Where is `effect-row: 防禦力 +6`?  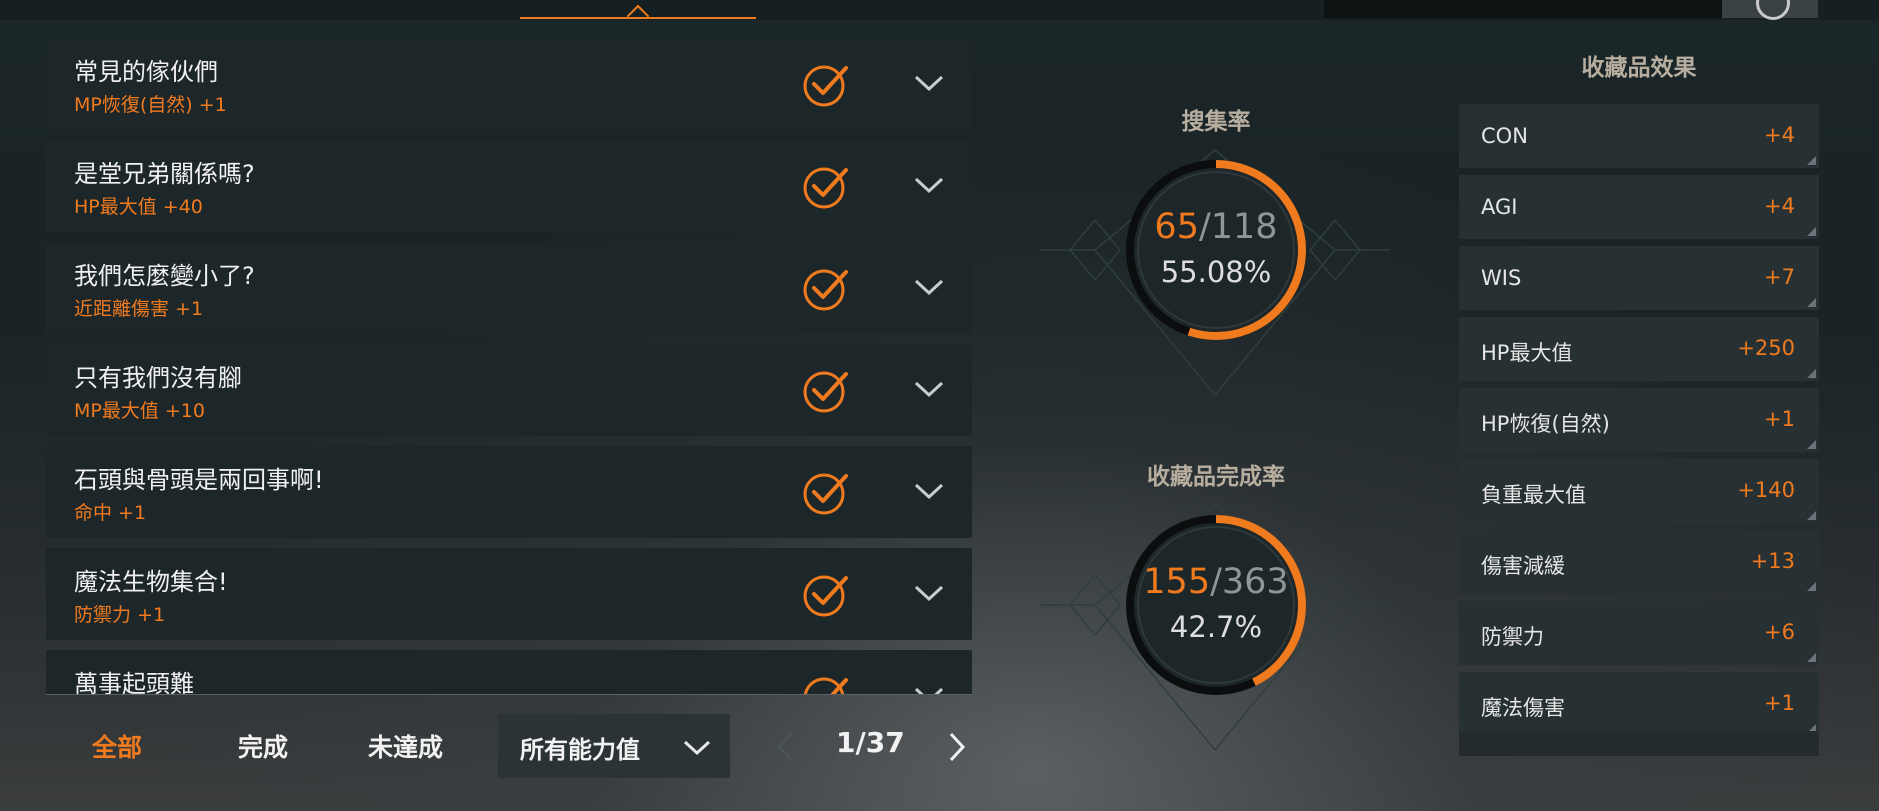 effect-row: 防禦力 +6 is located at coordinates (1639, 633).